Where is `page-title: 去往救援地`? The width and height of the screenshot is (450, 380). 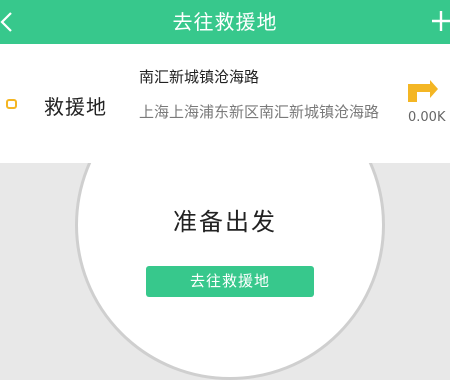 page-title: 去往救援地 is located at coordinates (225, 22).